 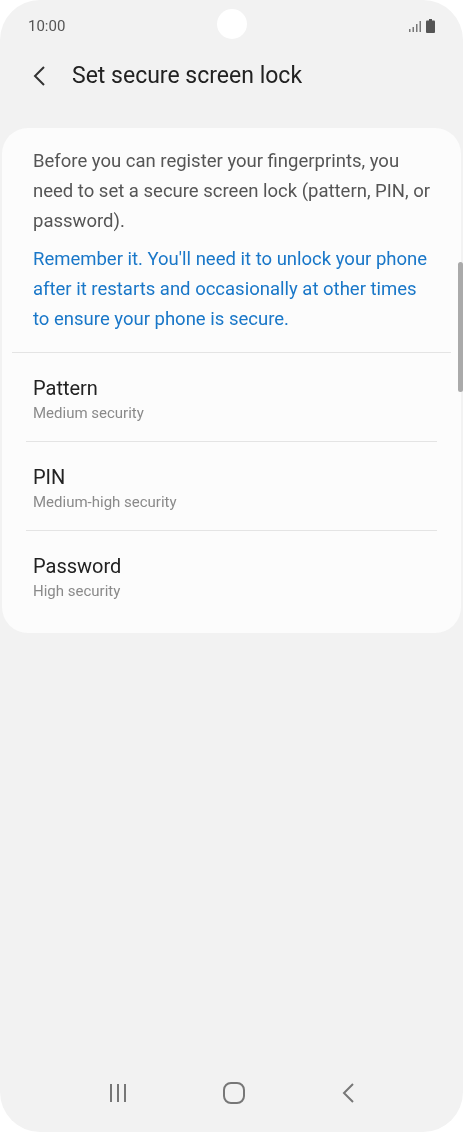 What do you see at coordinates (231, 575) in the screenshot?
I see `lock-option: Password High security` at bounding box center [231, 575].